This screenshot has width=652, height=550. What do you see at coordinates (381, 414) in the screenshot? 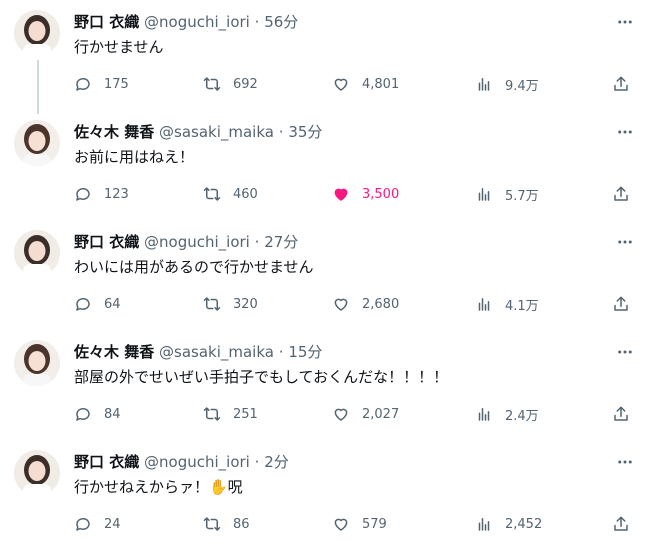
I see `like-count: 2,027` at bounding box center [381, 414].